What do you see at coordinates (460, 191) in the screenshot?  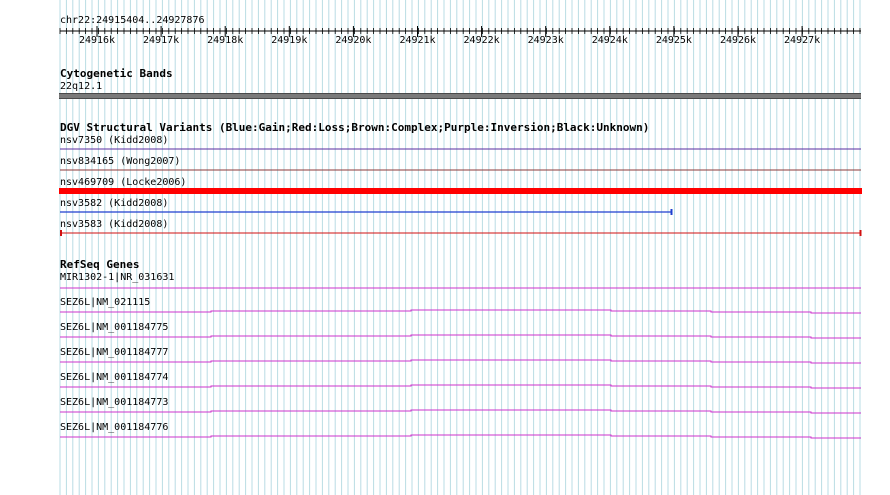 I see `dgv-feature-glyph` at bounding box center [460, 191].